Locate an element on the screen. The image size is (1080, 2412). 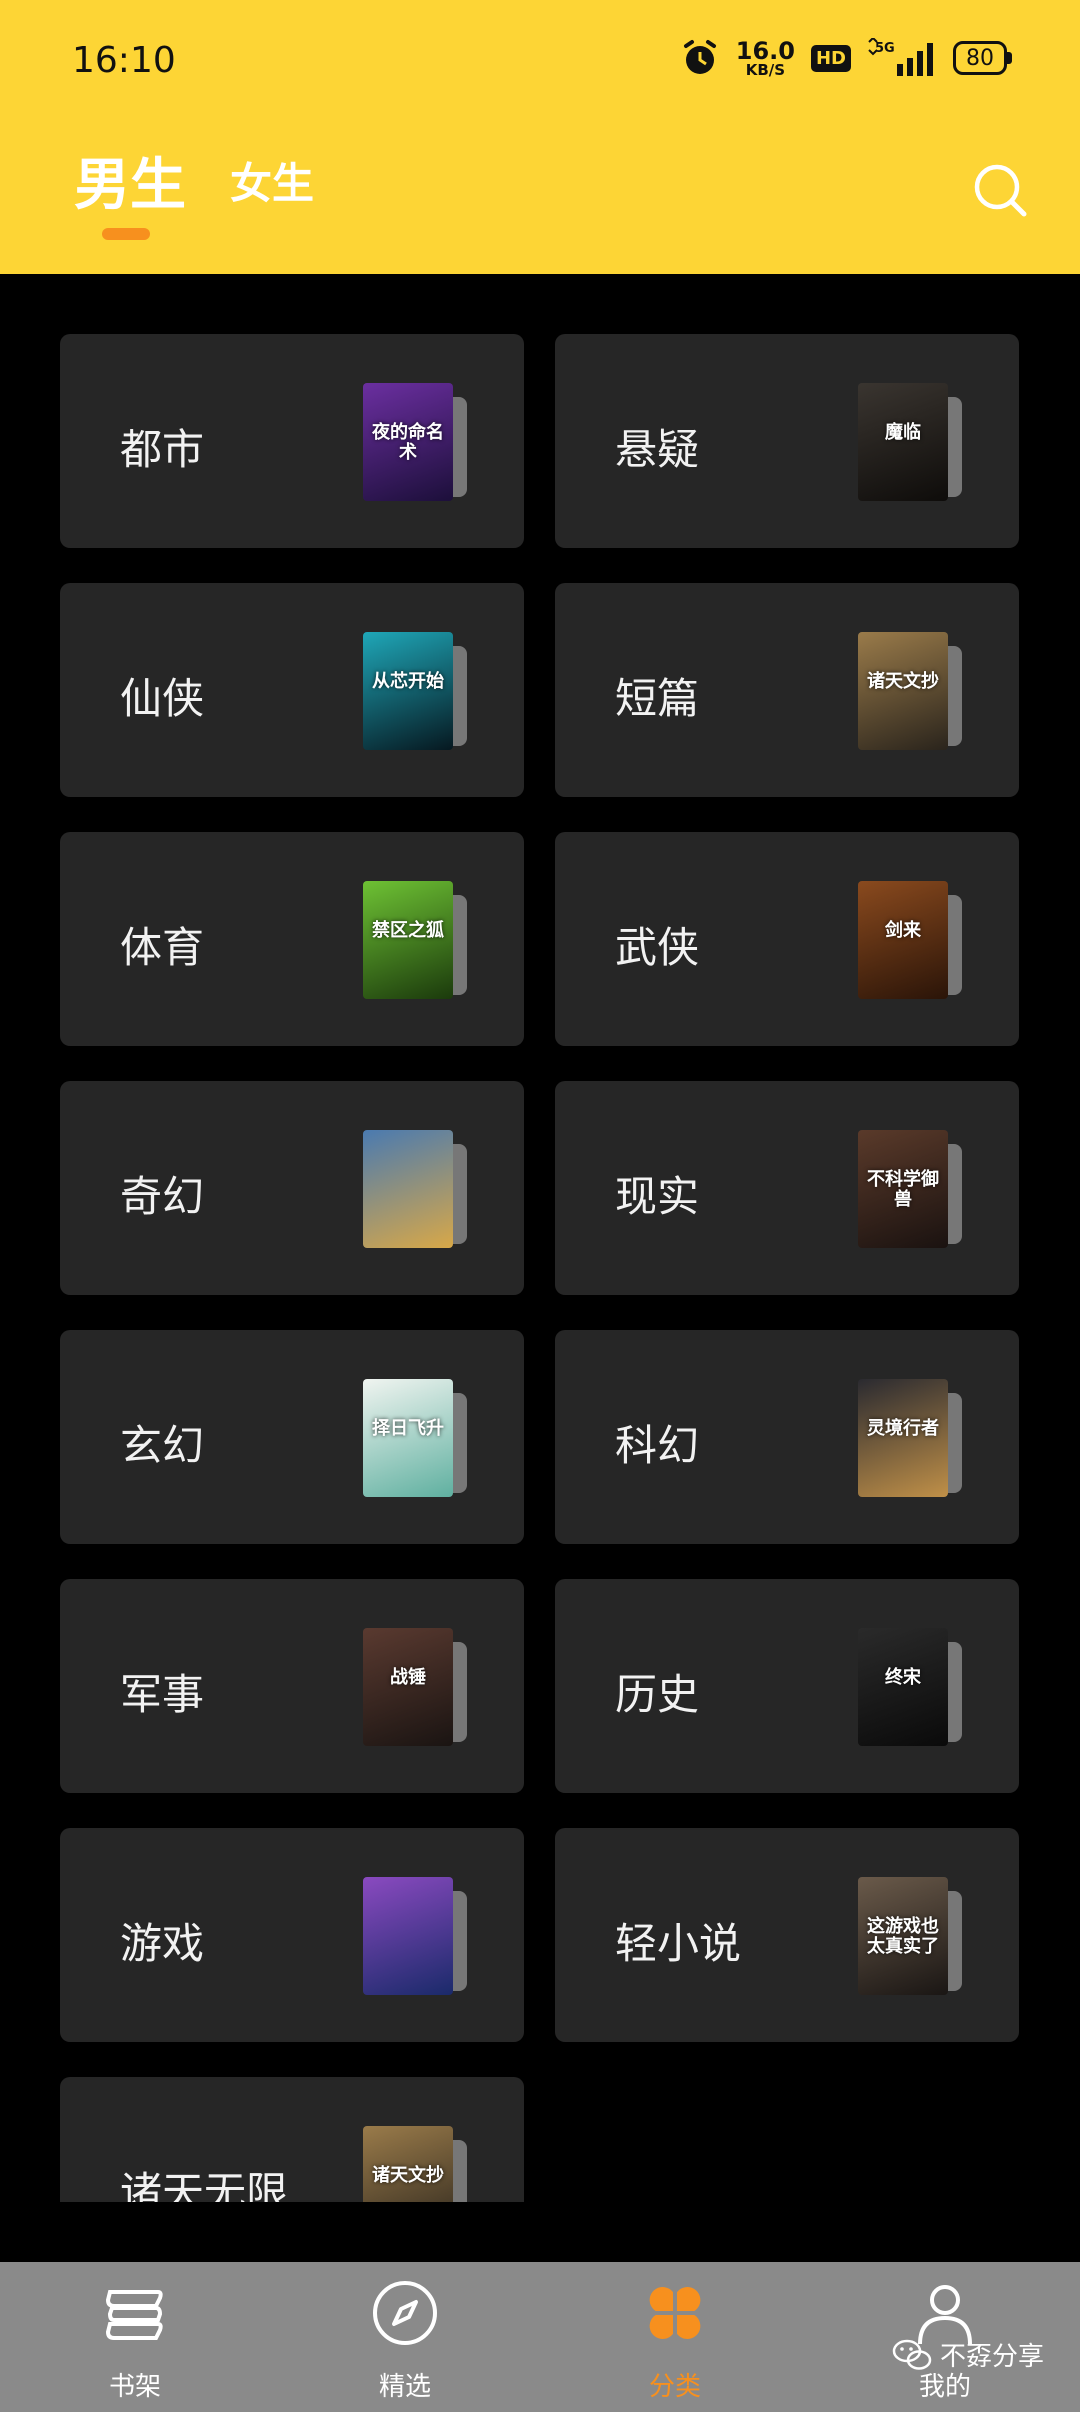
status-bar: 16:10 16.0 KB/S HD 5G 80 is located at coordinates (540, 60).